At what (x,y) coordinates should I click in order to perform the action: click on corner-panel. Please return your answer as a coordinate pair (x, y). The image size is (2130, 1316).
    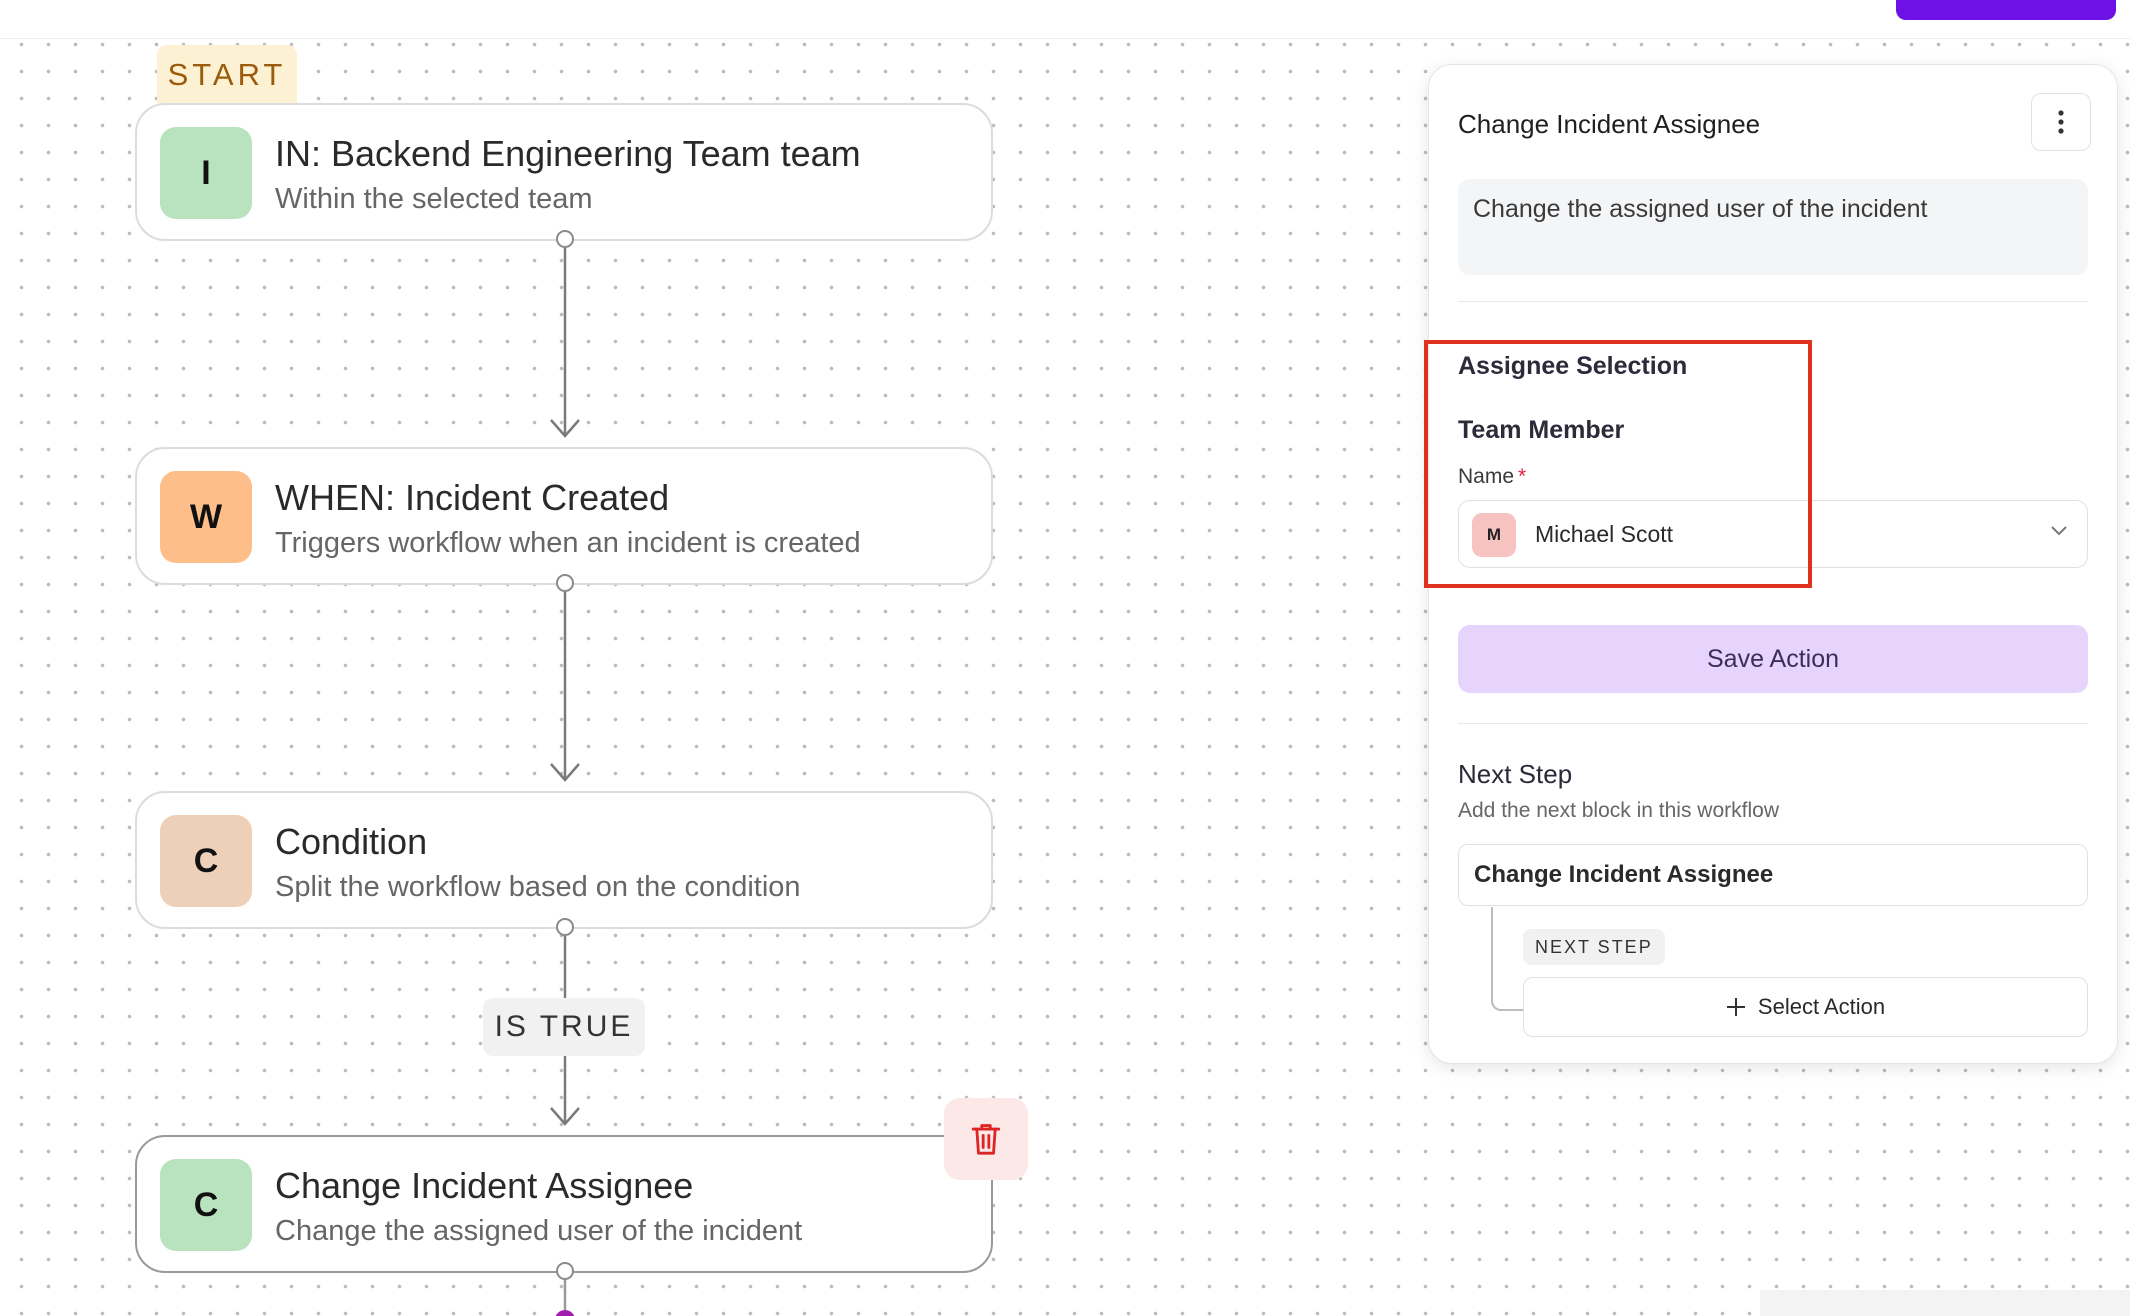
    Looking at the image, I should click on (1945, 1303).